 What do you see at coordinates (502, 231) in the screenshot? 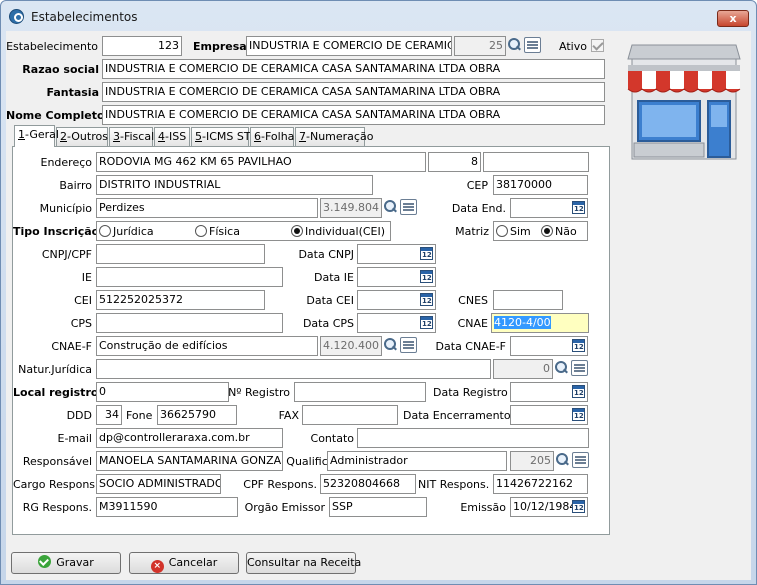
I see `matriz-sim-radio` at bounding box center [502, 231].